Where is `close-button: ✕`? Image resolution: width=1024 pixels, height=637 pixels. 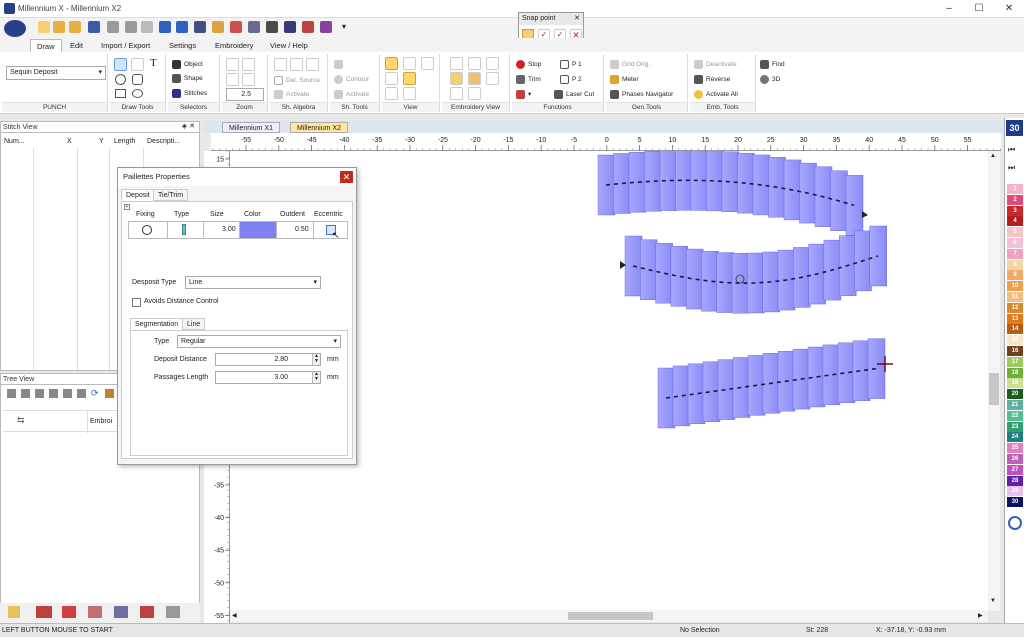
close-button: ✕ is located at coordinates (1009, 9).